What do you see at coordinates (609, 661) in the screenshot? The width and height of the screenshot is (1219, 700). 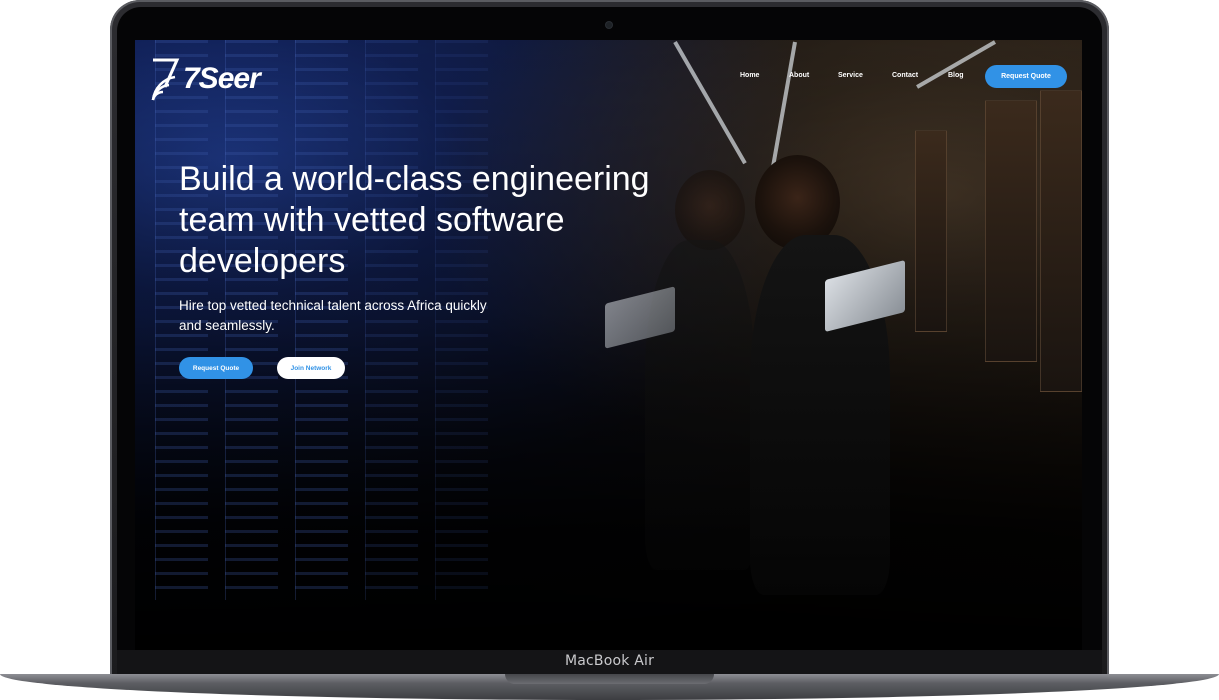 I see `device-label: MacBook Air` at bounding box center [609, 661].